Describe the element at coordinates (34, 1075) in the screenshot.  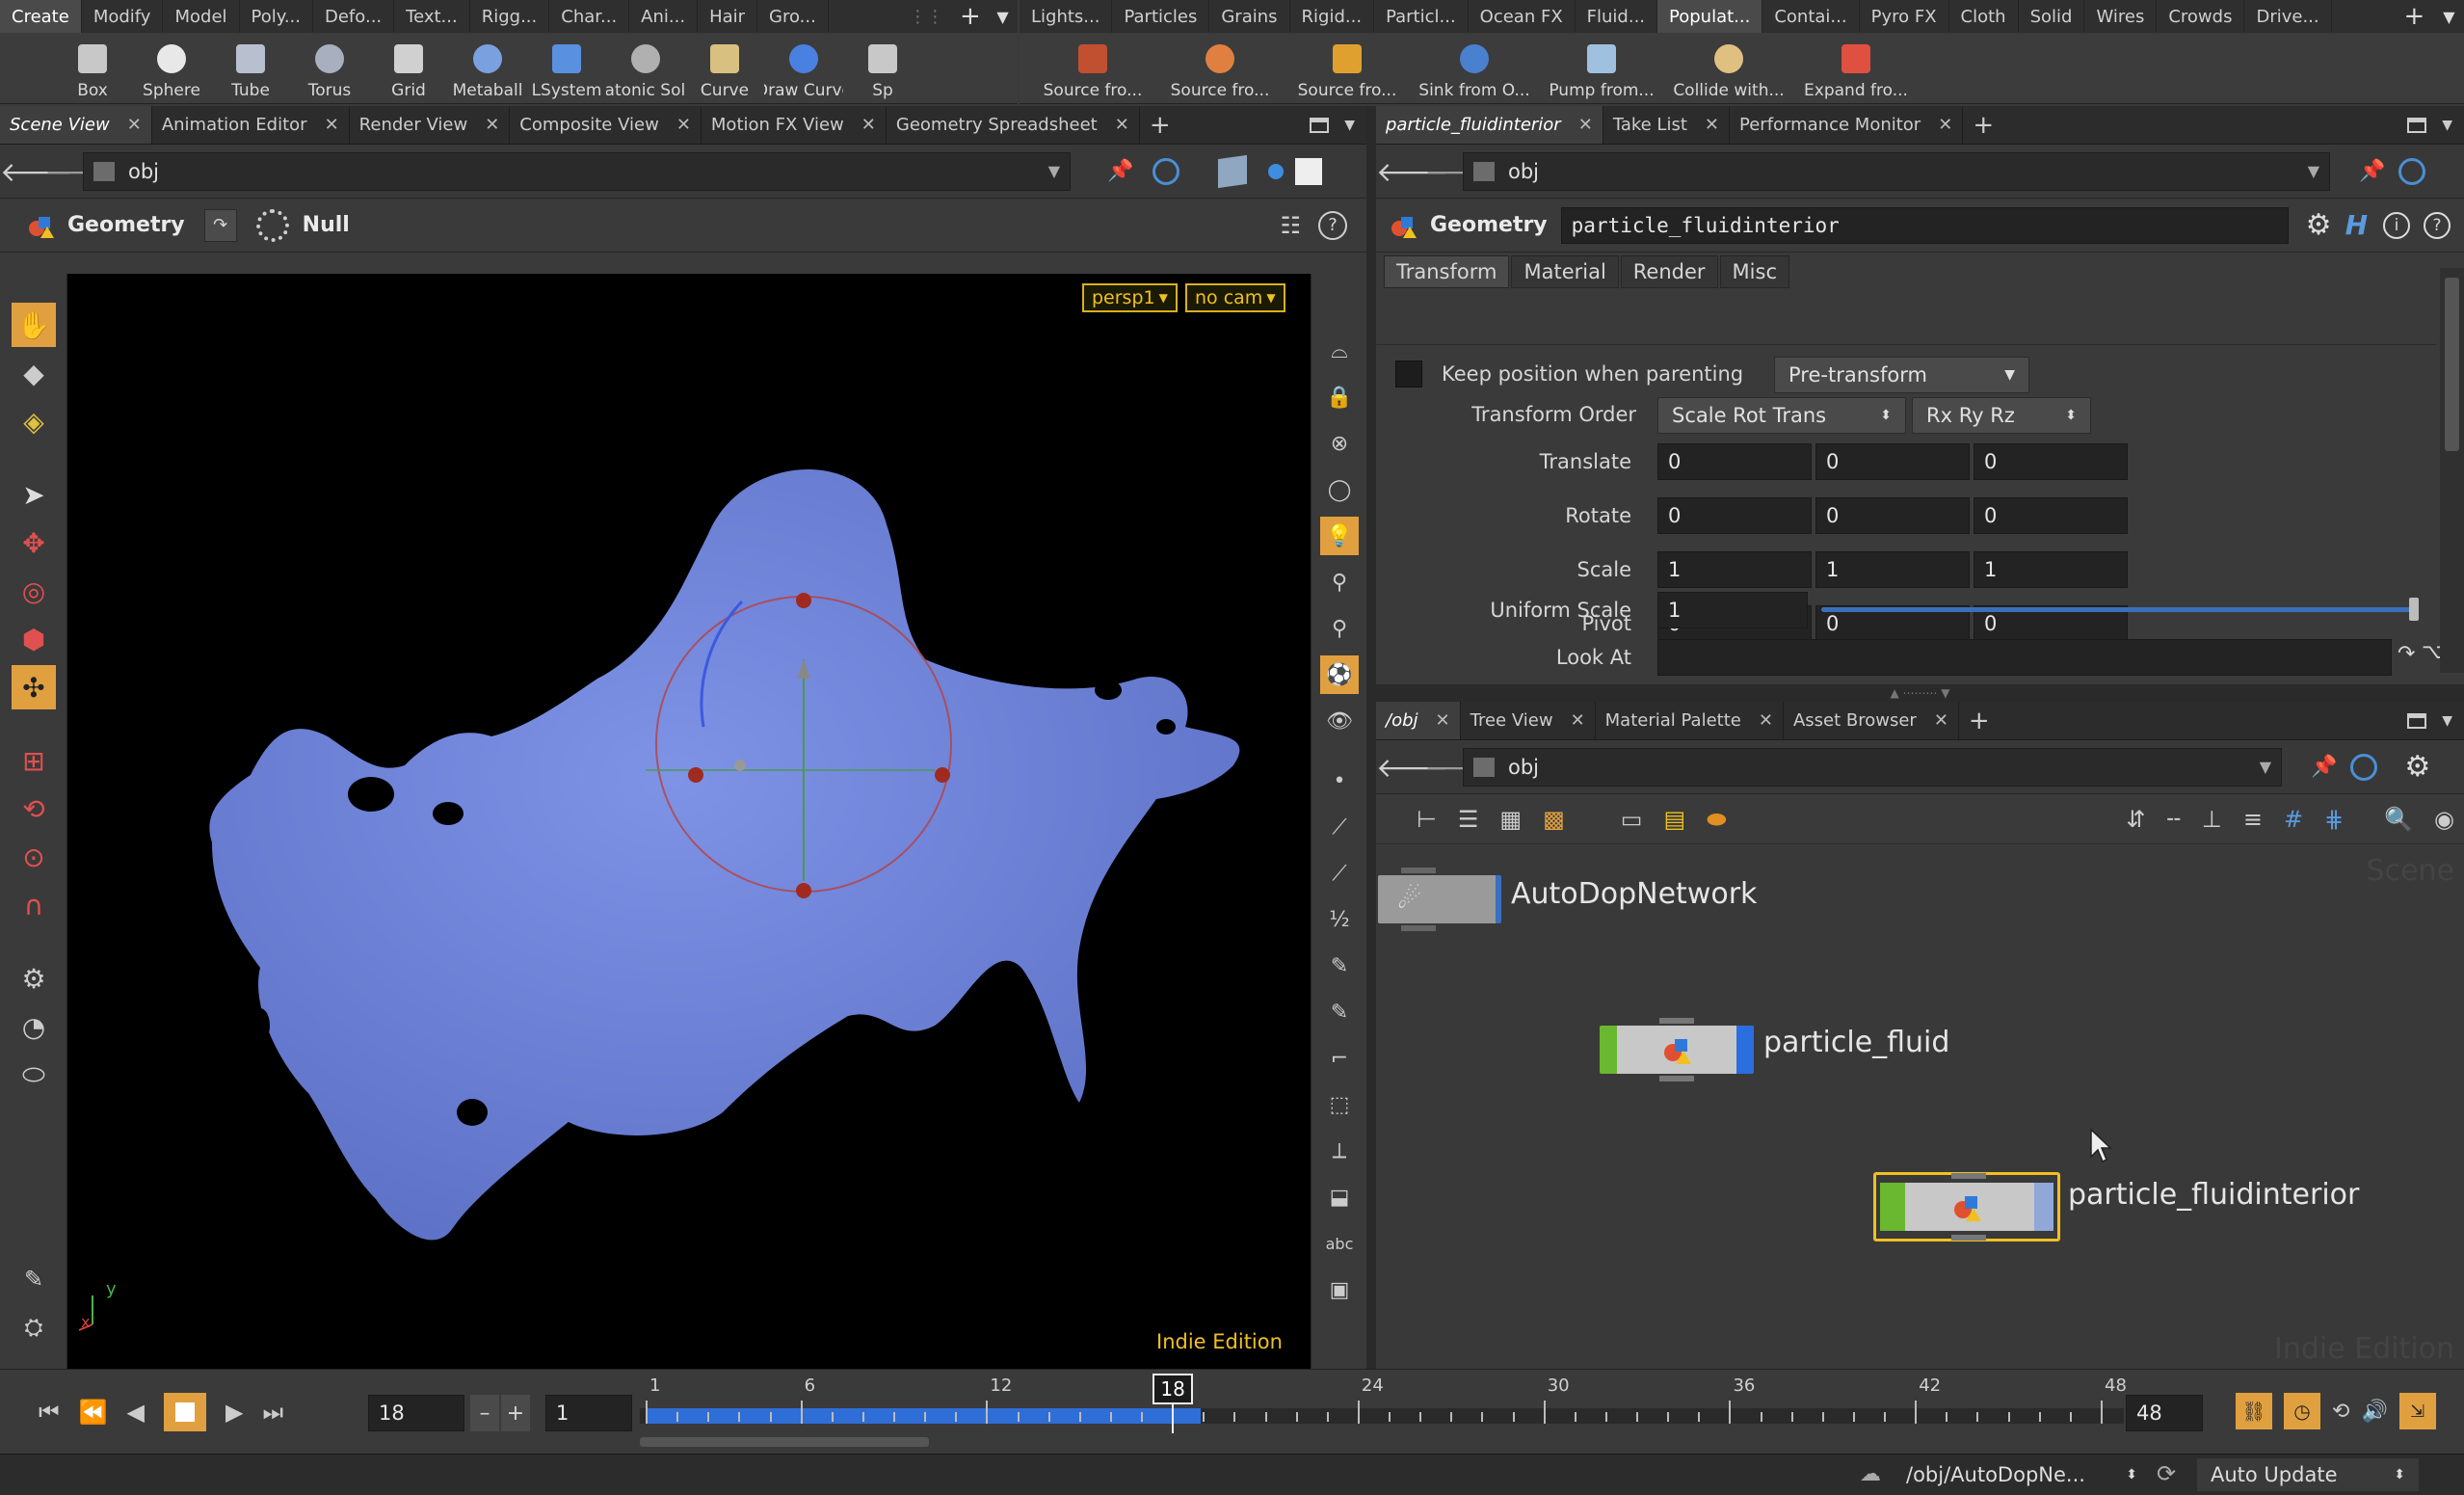
I see `flipbook-icon: ⬭` at that location.